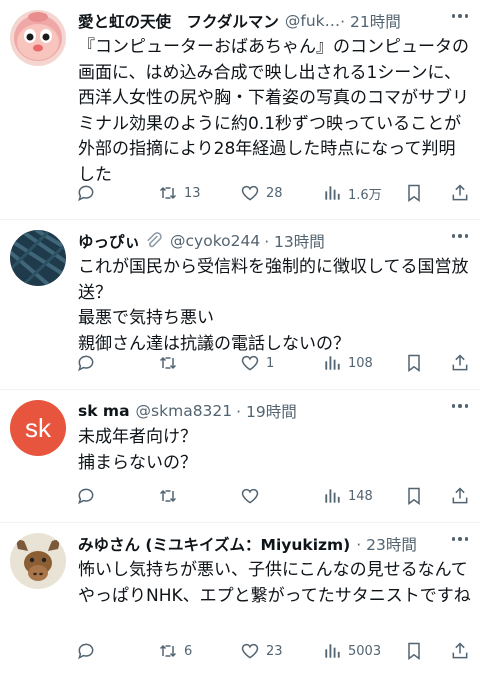  I want to click on like-count: 23, so click(274, 651).